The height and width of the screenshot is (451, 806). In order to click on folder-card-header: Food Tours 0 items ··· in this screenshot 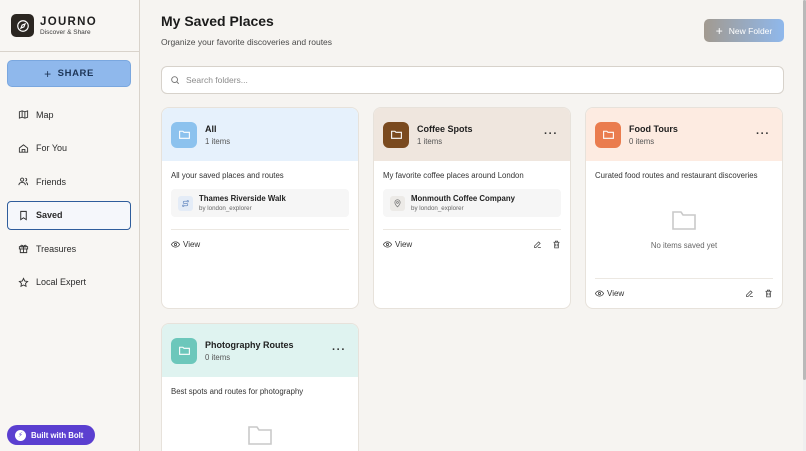, I will do `click(684, 134)`.